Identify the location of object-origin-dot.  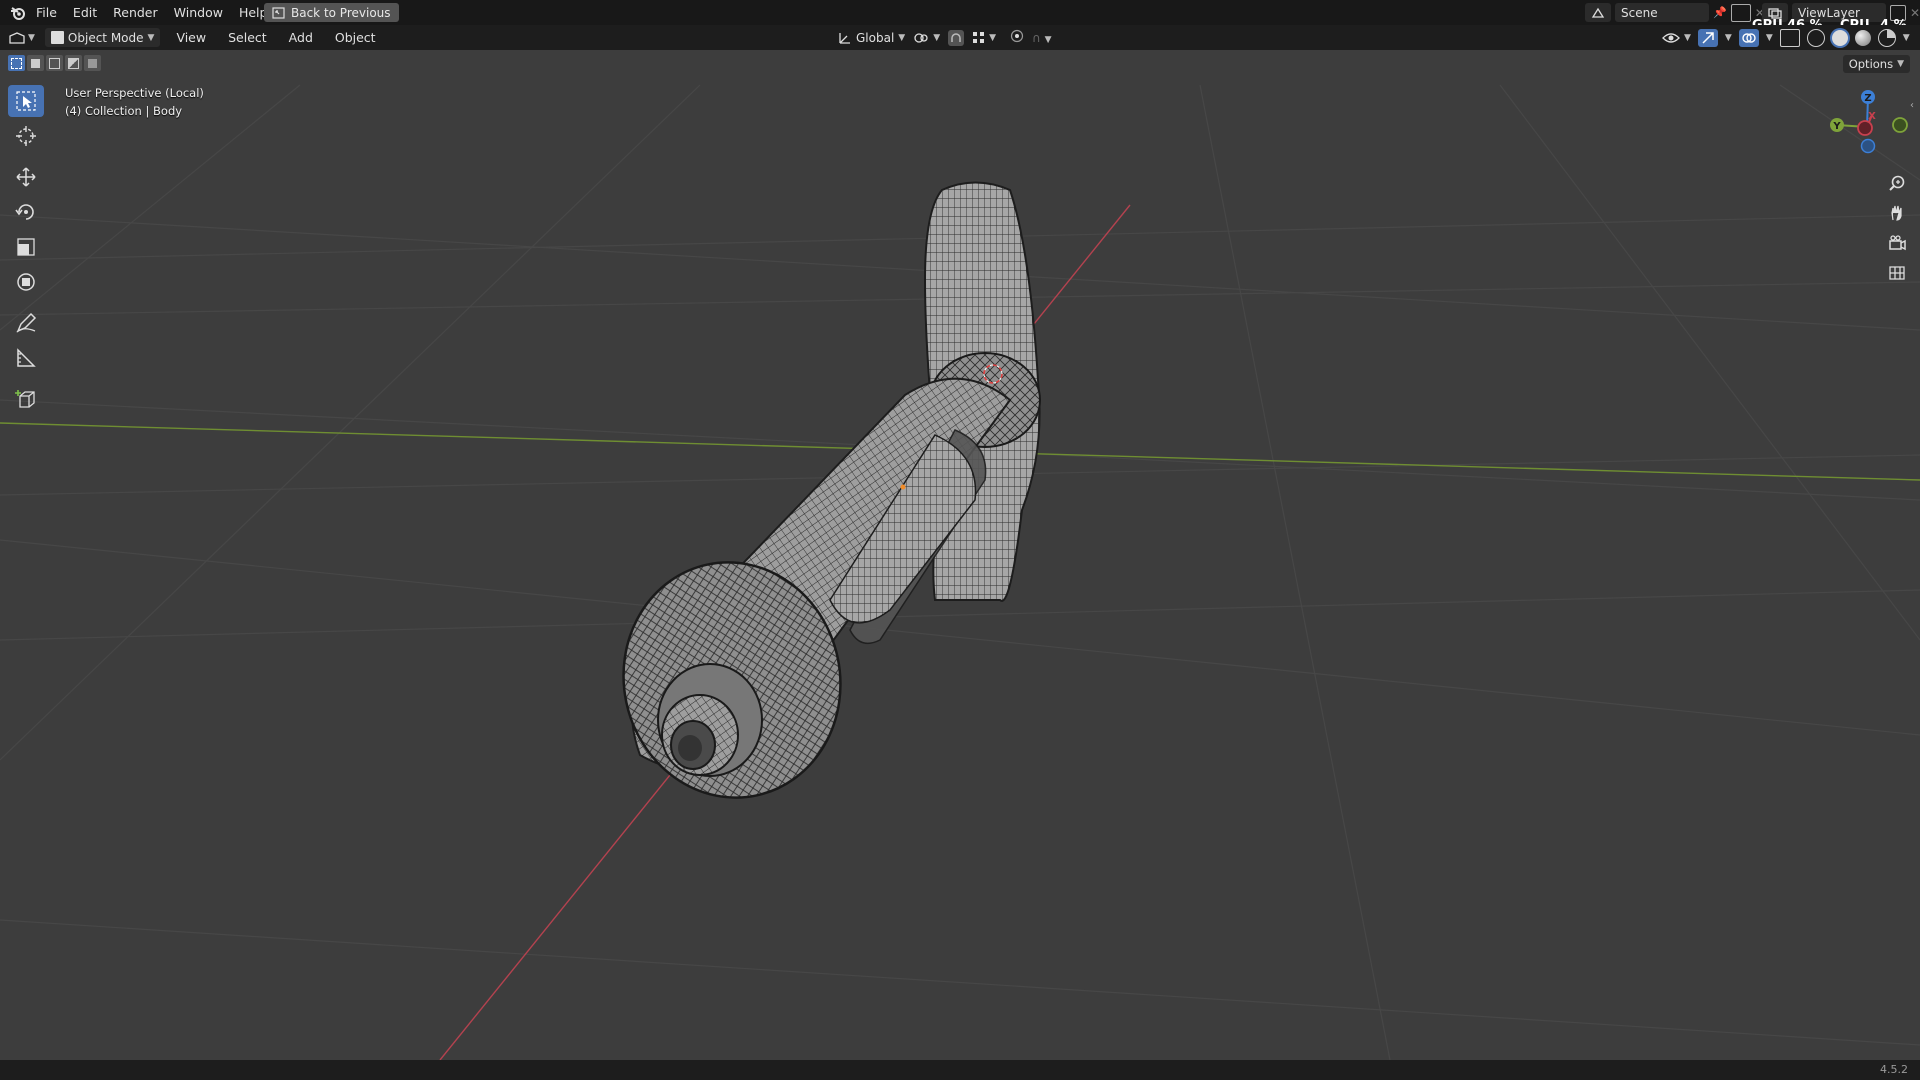
(903, 487).